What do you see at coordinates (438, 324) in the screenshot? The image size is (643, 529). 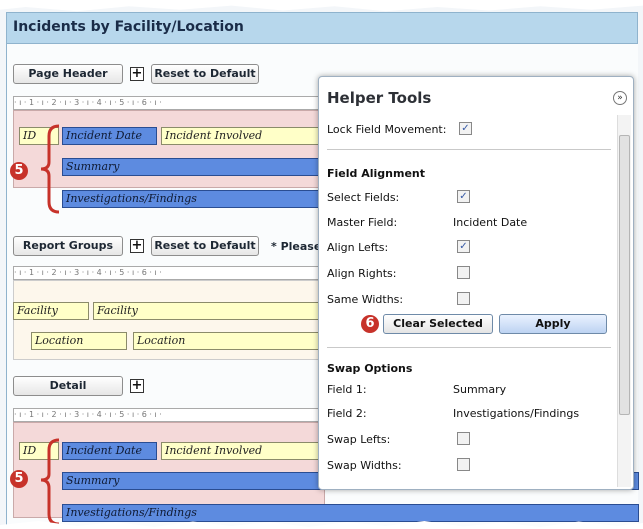 I see `clear-selected-button: Clear Selected` at bounding box center [438, 324].